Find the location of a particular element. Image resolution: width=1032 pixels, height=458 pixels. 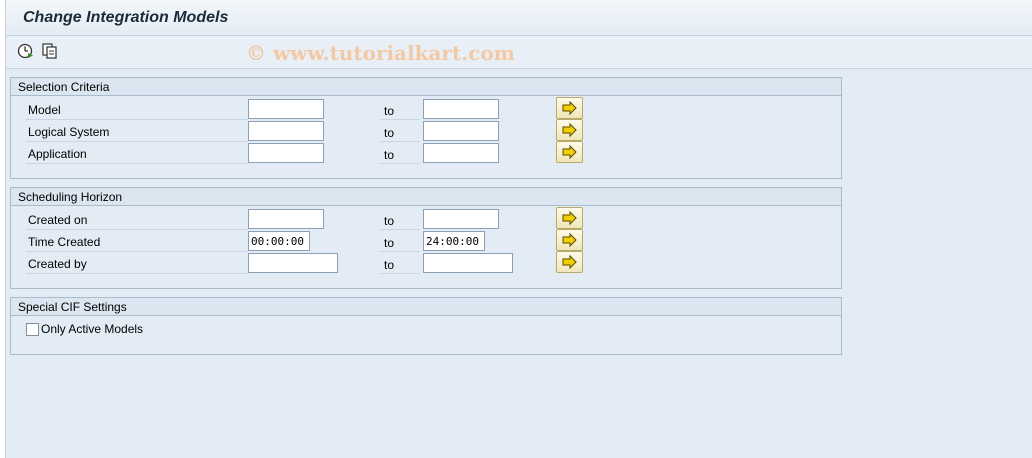

only-active-models-checkbox is located at coordinates (32, 329).